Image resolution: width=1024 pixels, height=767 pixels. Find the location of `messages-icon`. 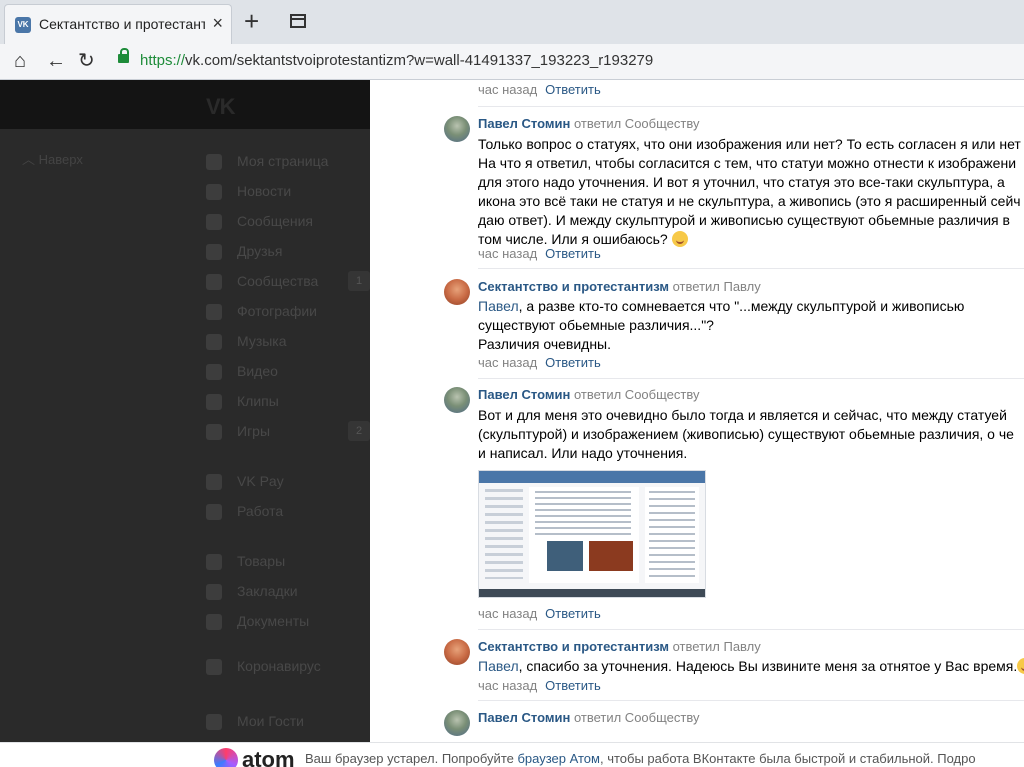

messages-icon is located at coordinates (214, 222).